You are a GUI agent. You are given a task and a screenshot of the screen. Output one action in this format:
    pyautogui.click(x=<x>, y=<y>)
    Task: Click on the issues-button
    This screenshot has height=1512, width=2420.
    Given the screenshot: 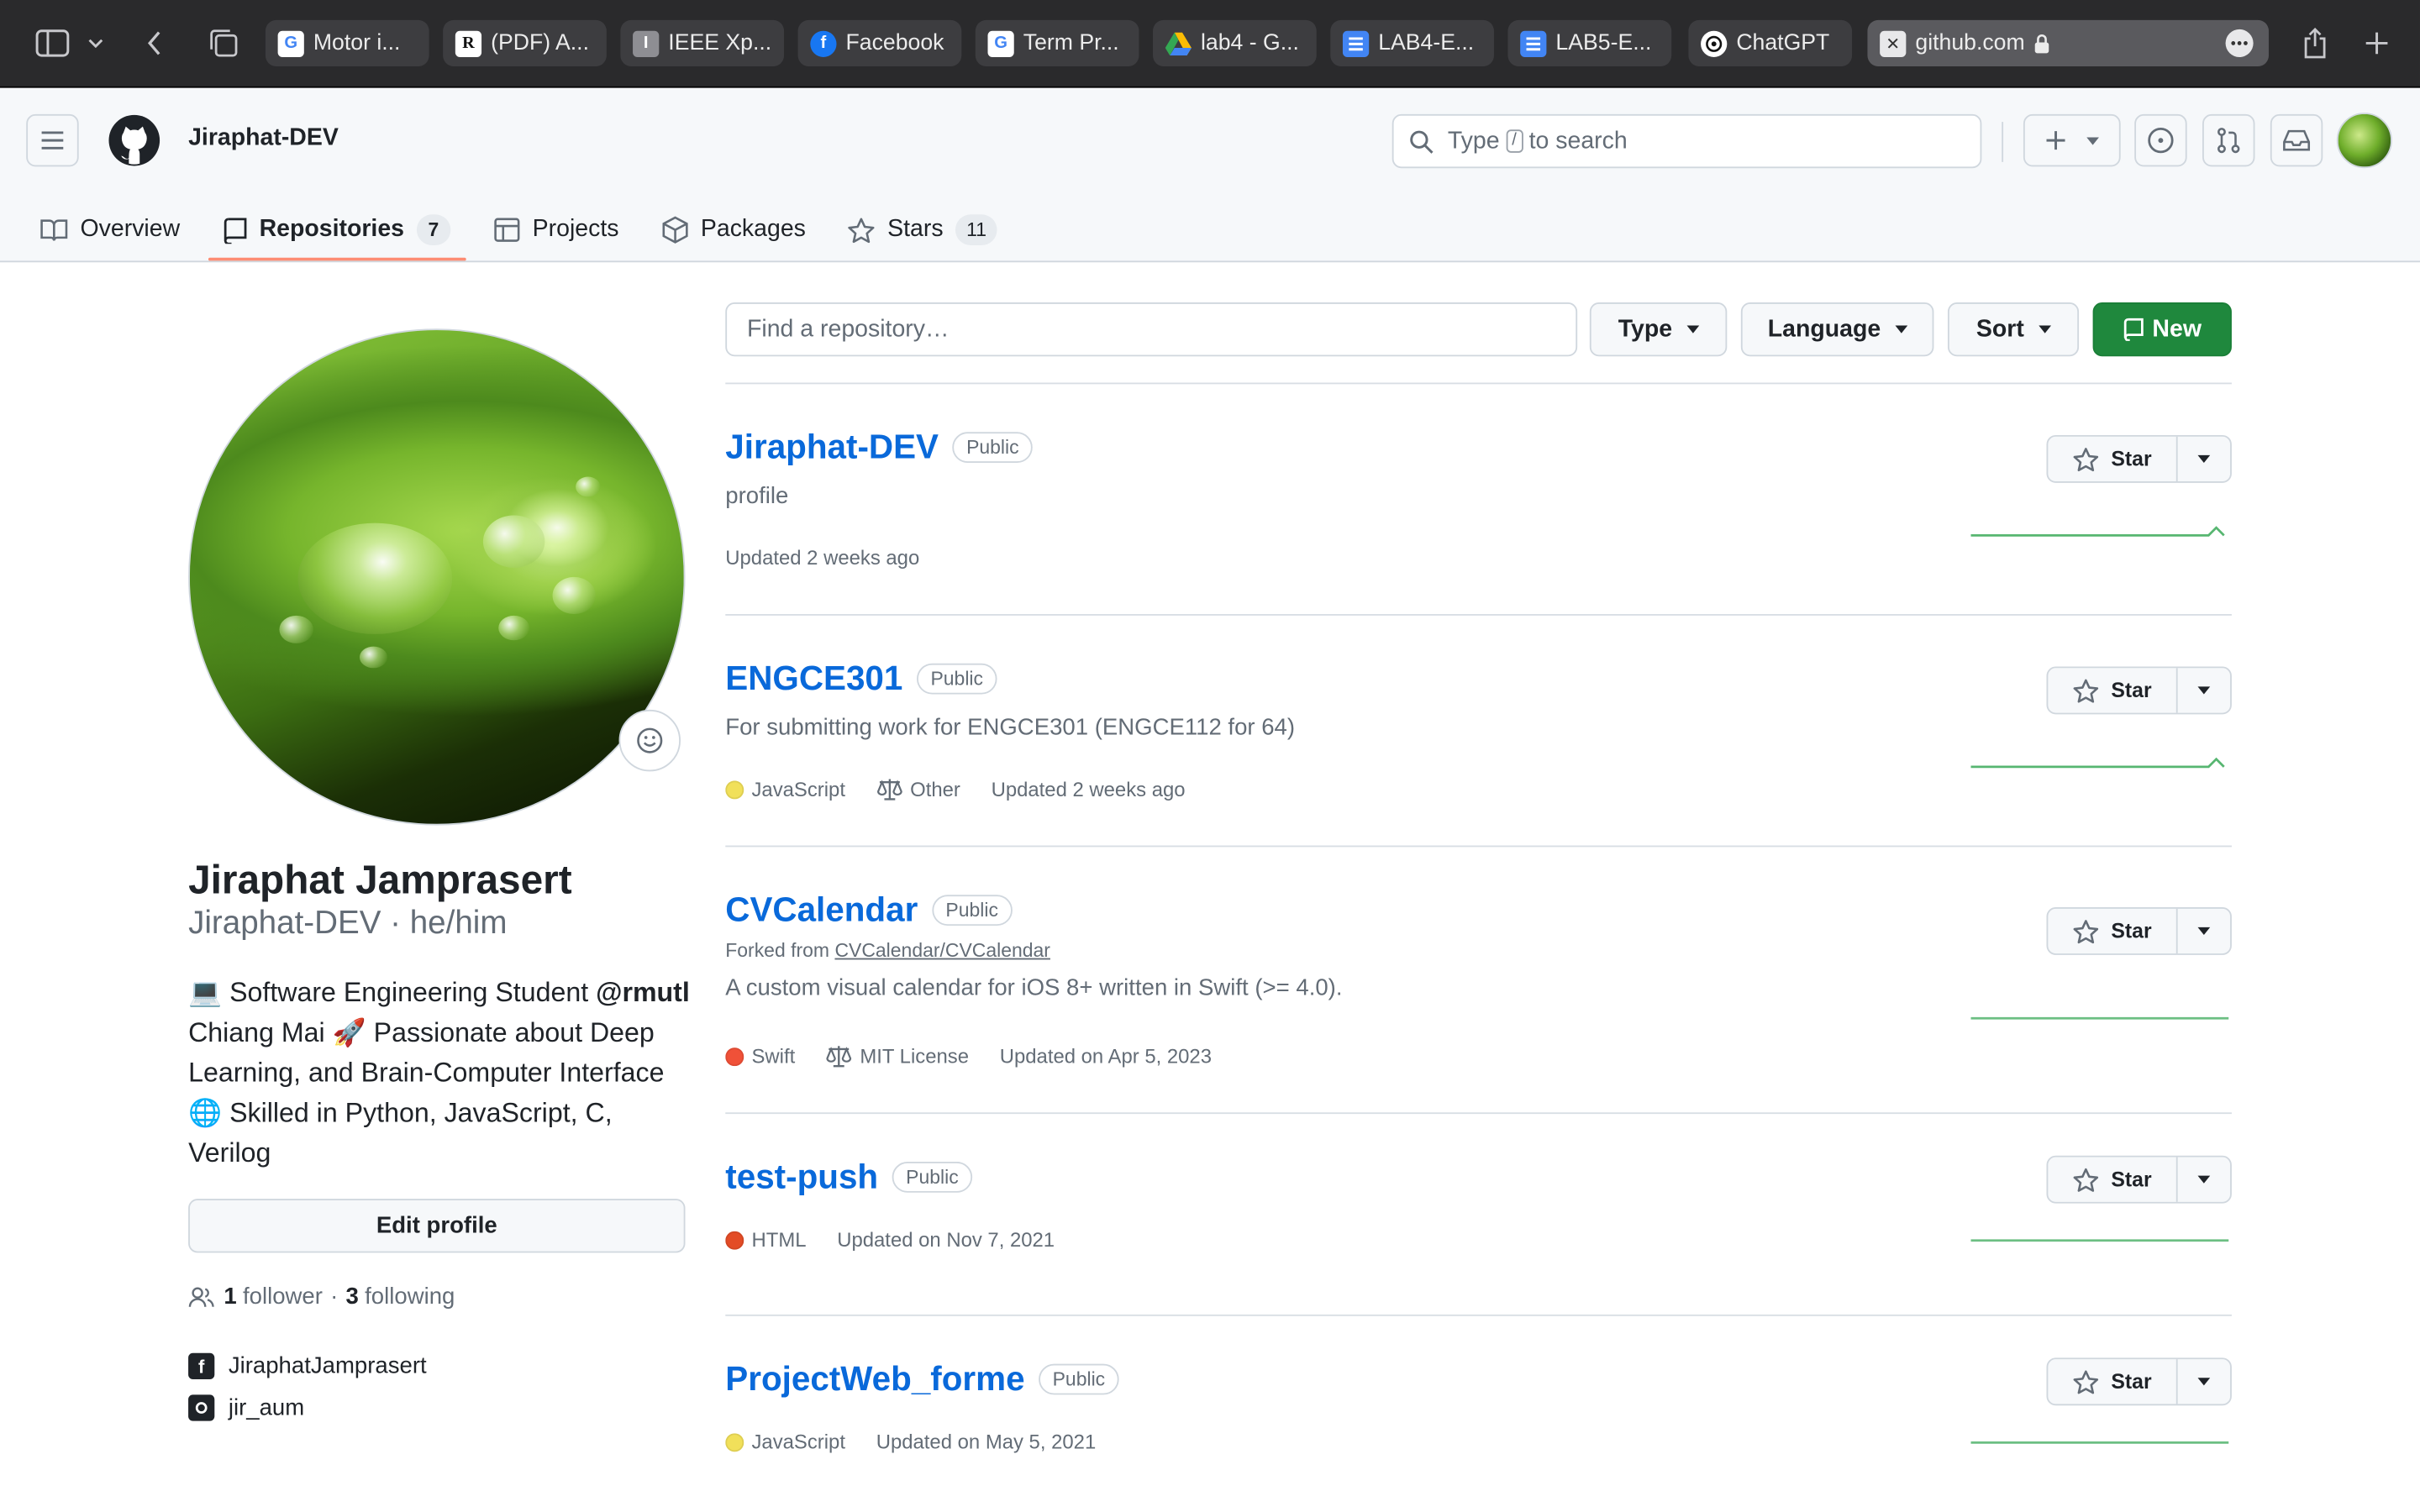 What is the action you would take?
    pyautogui.click(x=2160, y=140)
    